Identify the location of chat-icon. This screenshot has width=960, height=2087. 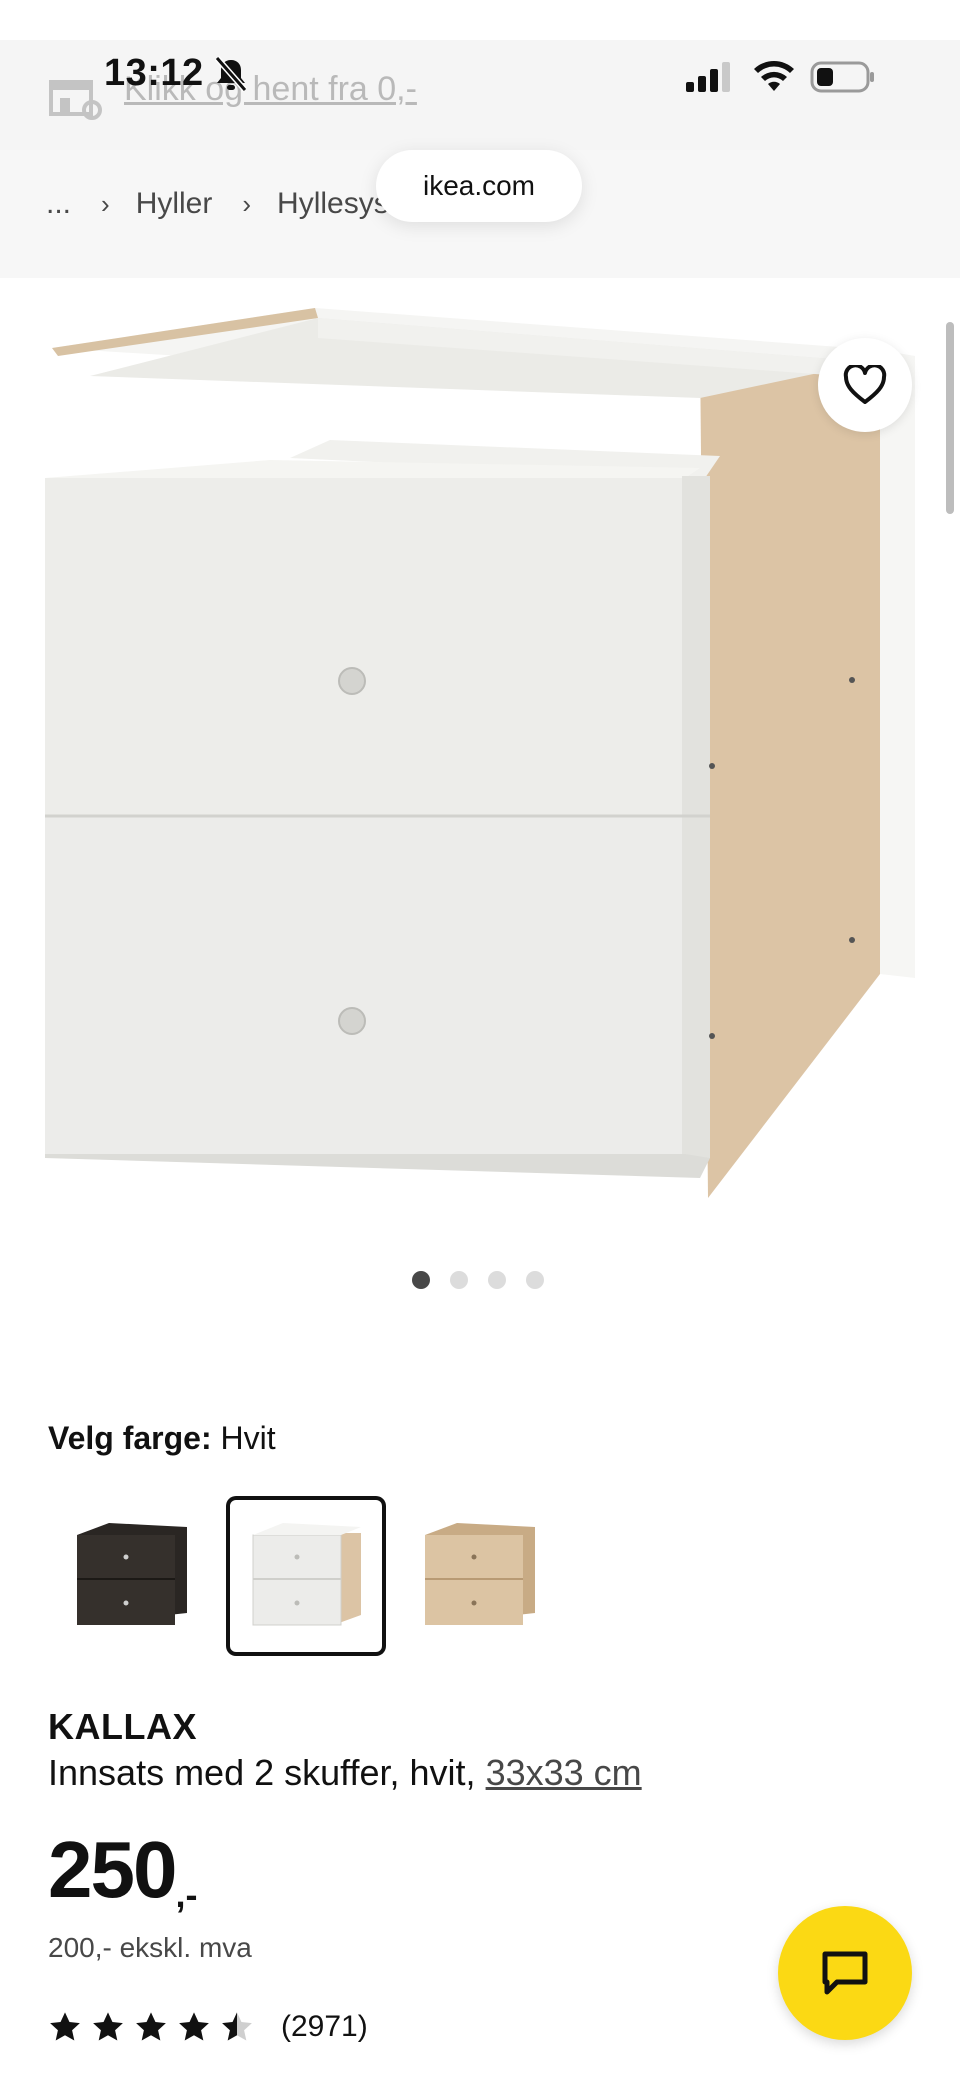
(845, 1973).